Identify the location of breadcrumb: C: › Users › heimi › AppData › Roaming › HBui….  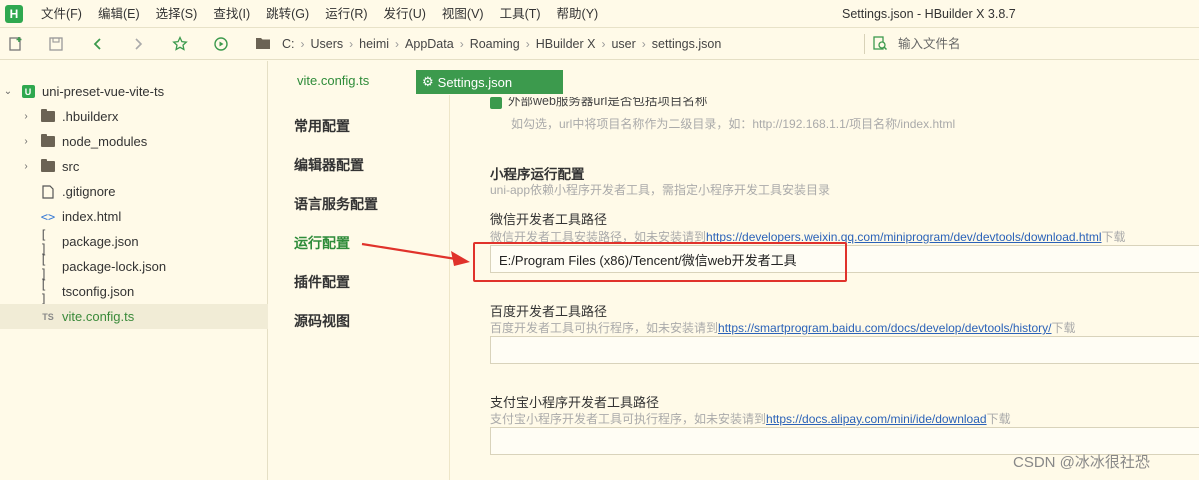
(491, 44).